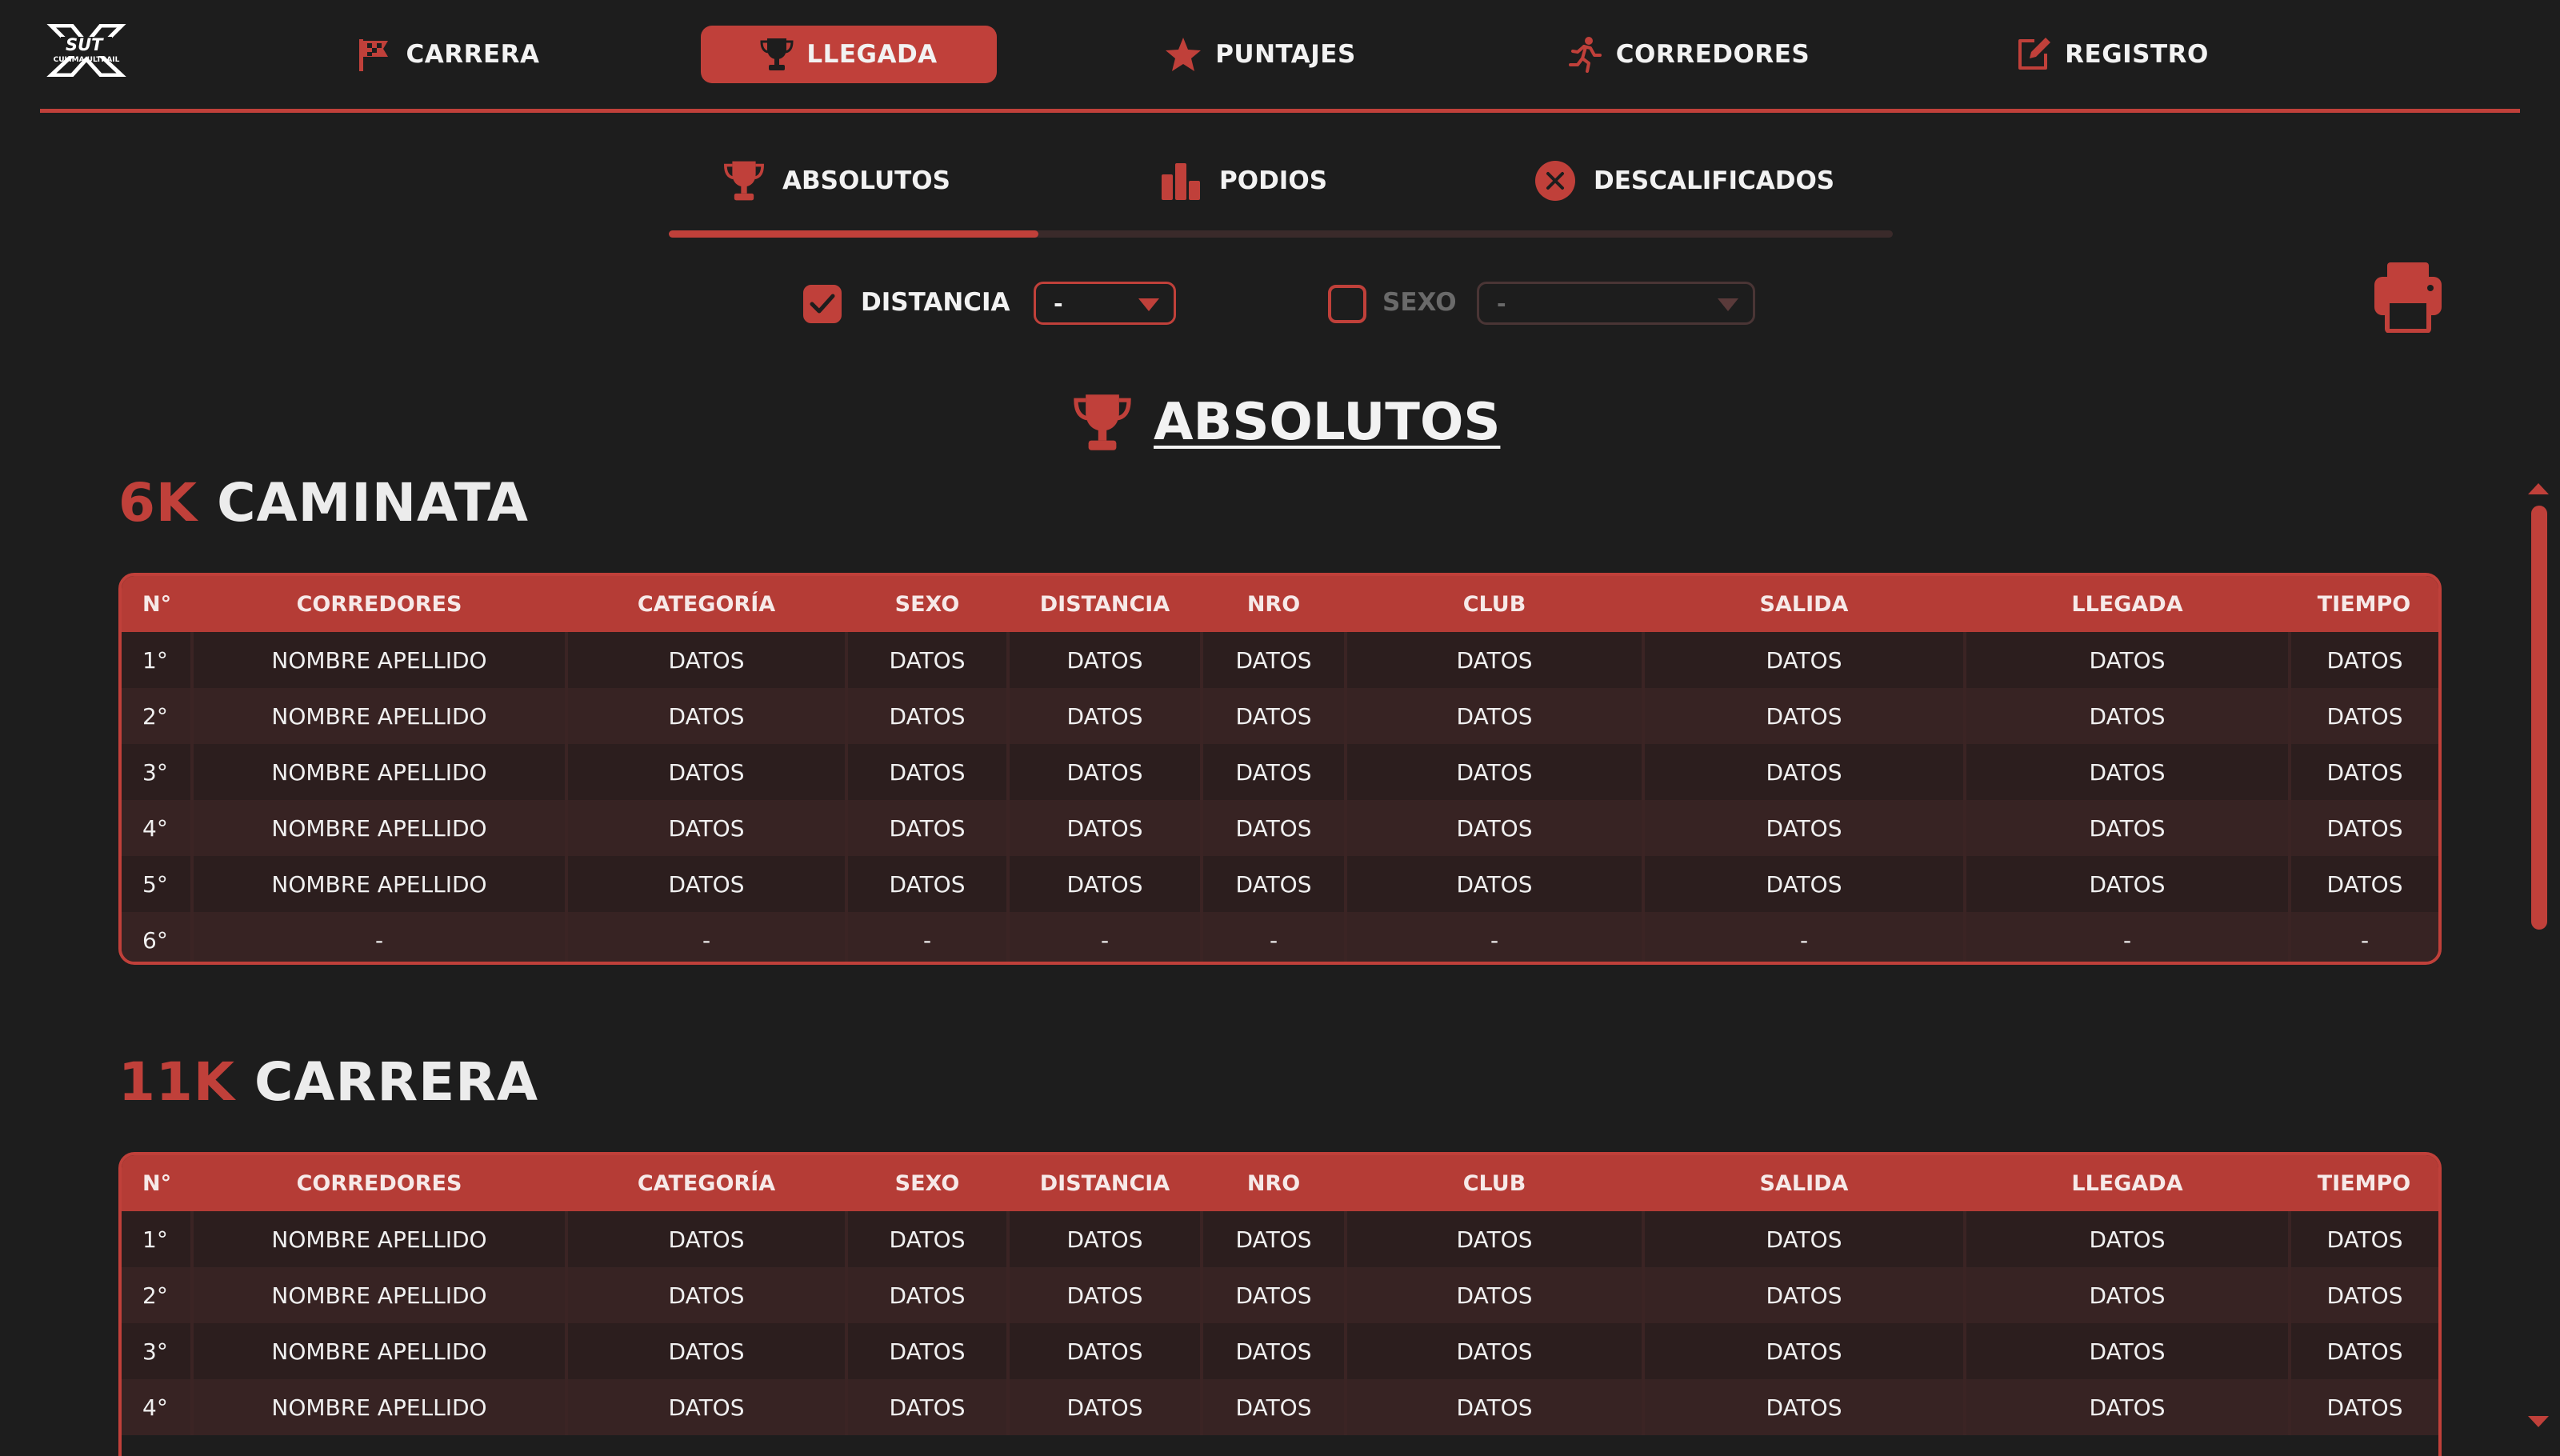 Image resolution: width=2560 pixels, height=1456 pixels. I want to click on nav-carrera: CARRERA, so click(448, 54).